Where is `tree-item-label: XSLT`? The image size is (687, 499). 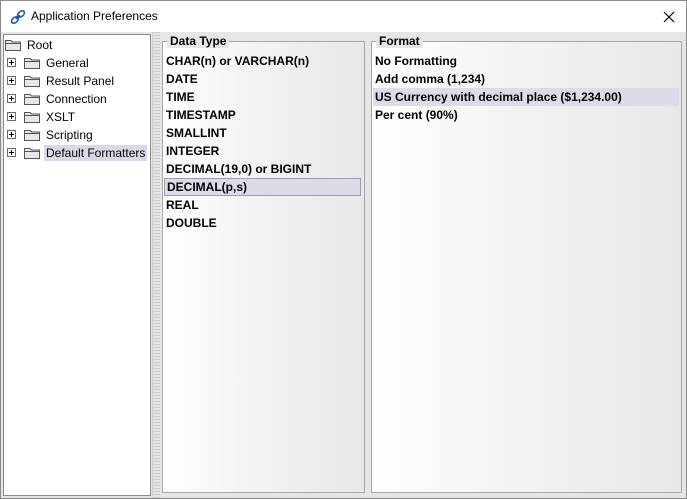 tree-item-label: XSLT is located at coordinates (61, 117).